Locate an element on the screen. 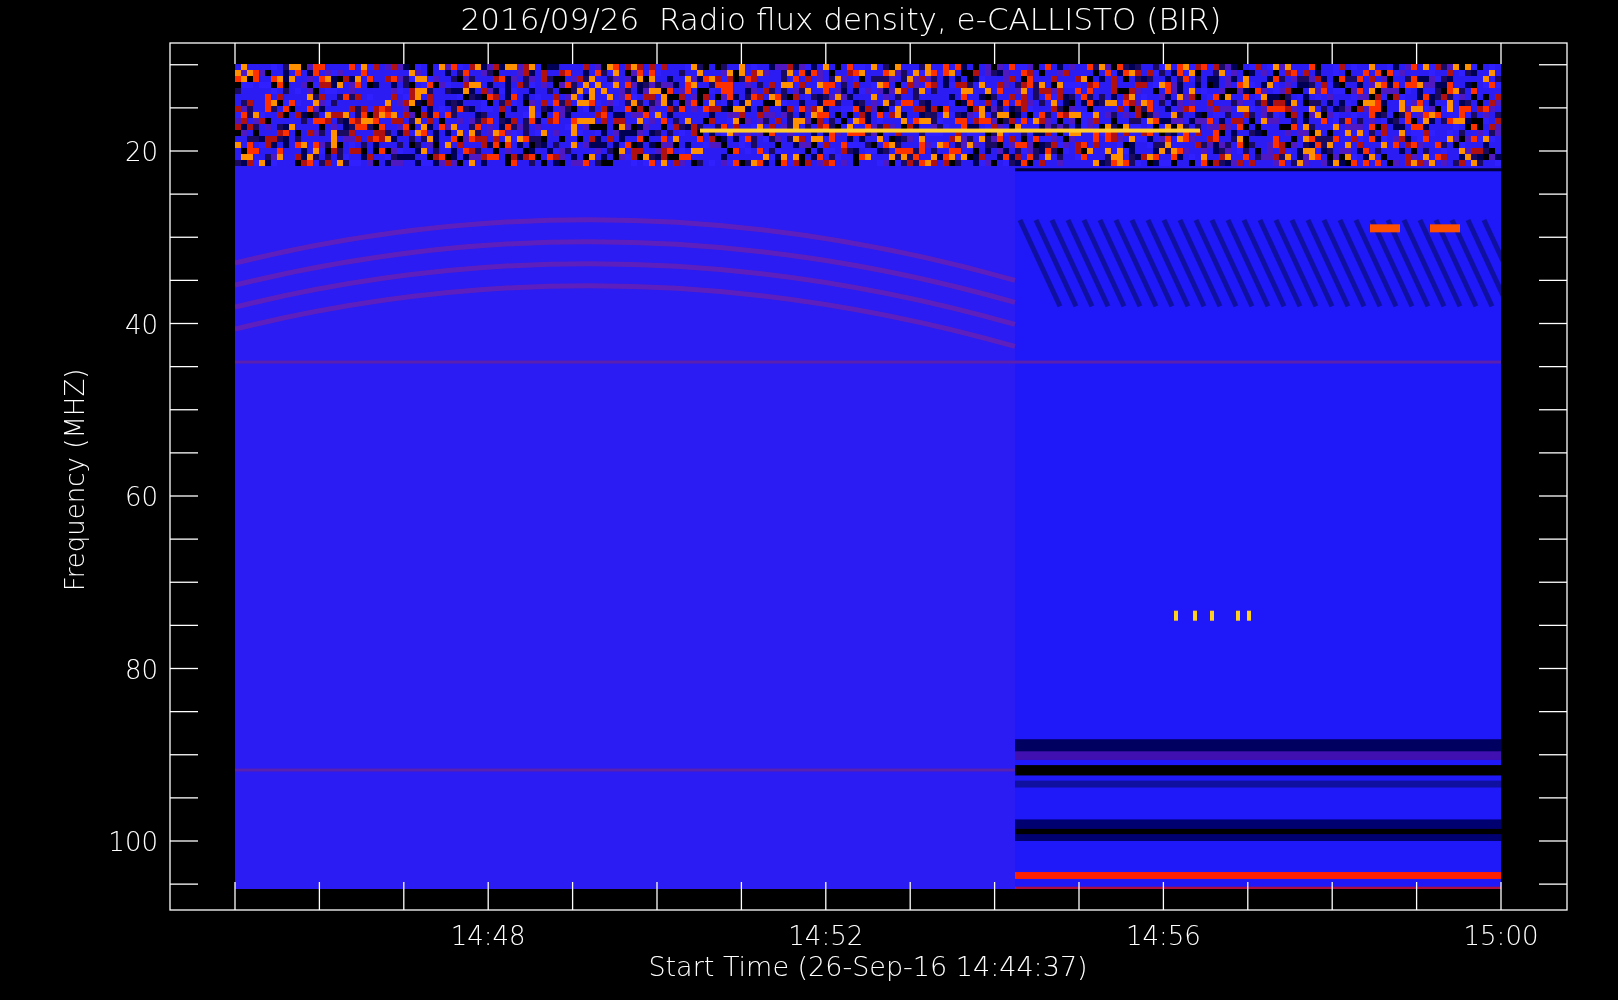 This screenshot has height=1000, width=1618. tick-label: 80 is located at coordinates (141, 669).